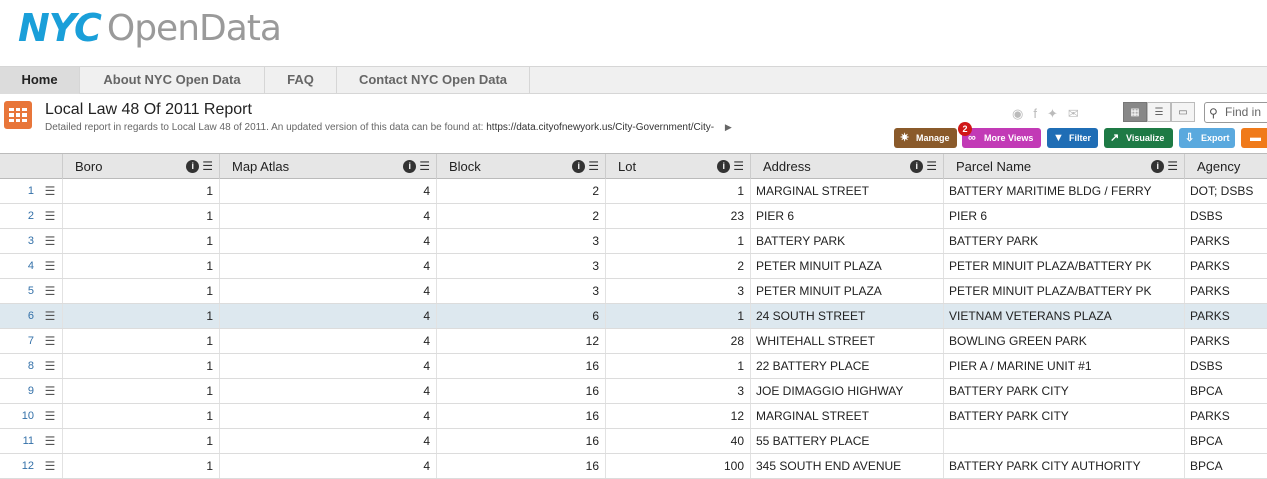  What do you see at coordinates (19, 291) in the screenshot?
I see `row-number: 5` at bounding box center [19, 291].